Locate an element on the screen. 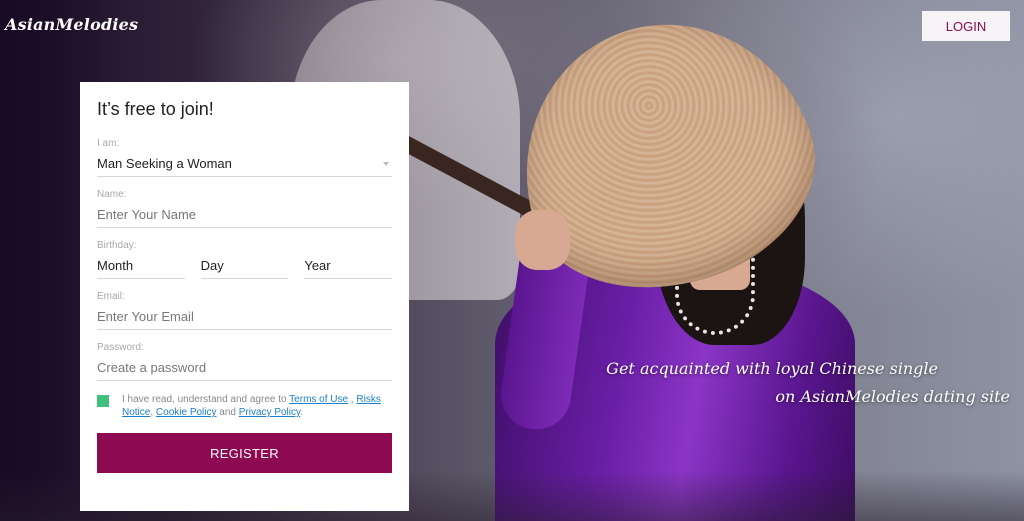  iam-label: I am: is located at coordinates (108, 143).